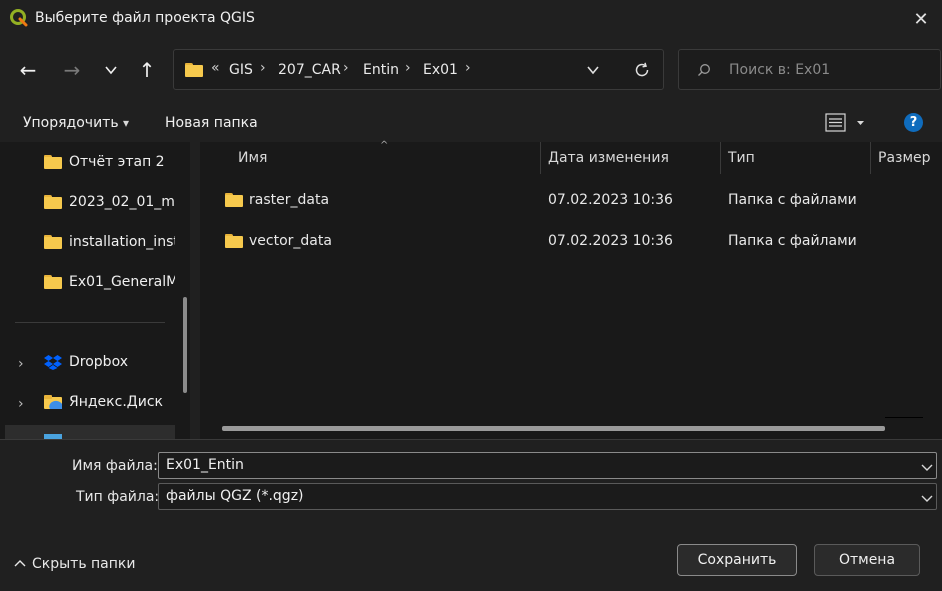 The image size is (942, 591). Describe the element at coordinates (289, 200) in the screenshot. I see `file-name: raster_data` at that location.